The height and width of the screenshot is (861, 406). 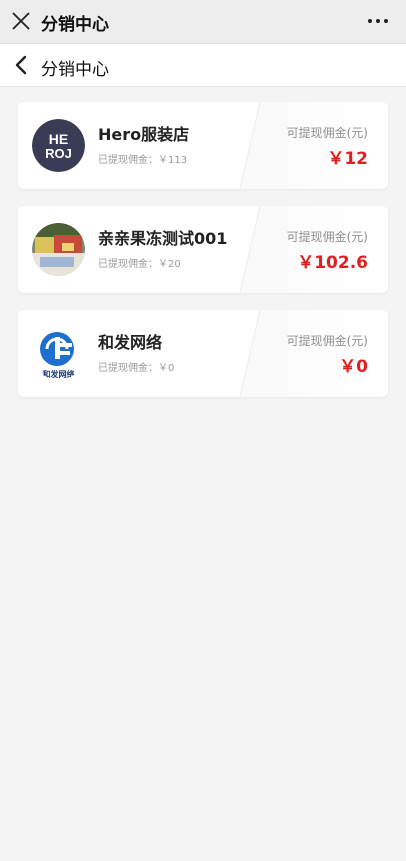 What do you see at coordinates (144, 134) in the screenshot?
I see `shop-name: Hero服装店` at bounding box center [144, 134].